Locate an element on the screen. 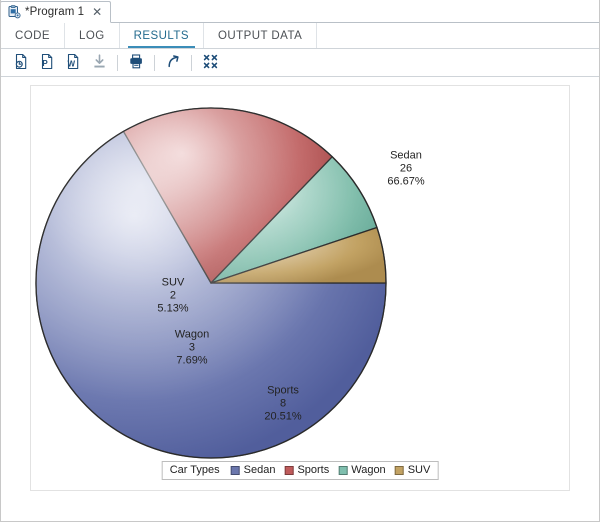  export-word-button: W is located at coordinates (73, 63).